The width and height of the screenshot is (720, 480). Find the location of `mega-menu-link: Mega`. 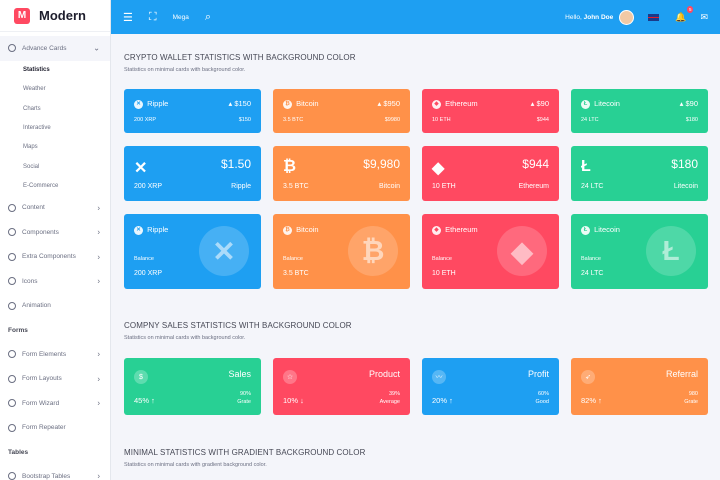

mega-menu-link: Mega is located at coordinates (181, 17).